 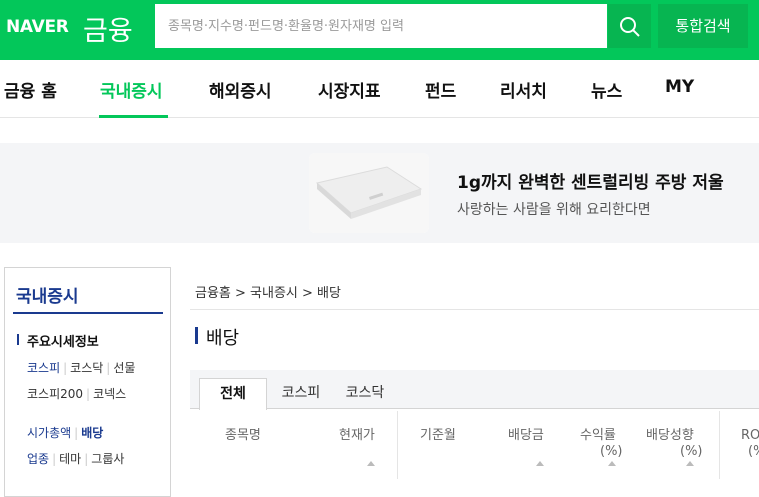 I want to click on total-search-button: 통합검색, so click(x=703, y=26).